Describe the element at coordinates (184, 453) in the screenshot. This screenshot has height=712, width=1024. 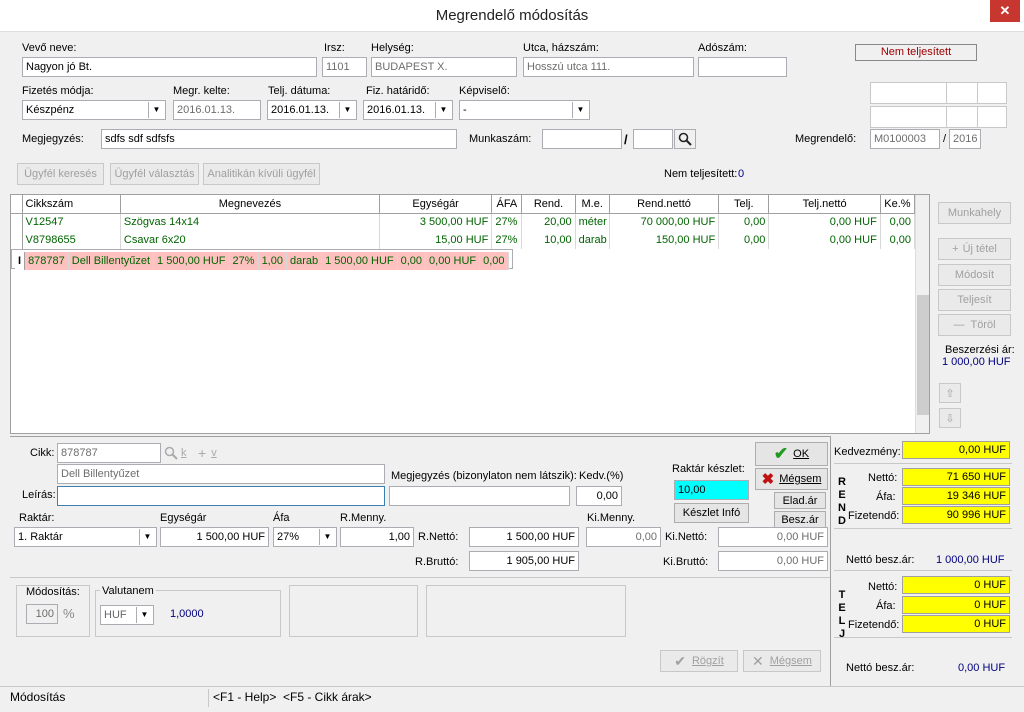
I see `k-shortcut: k` at that location.